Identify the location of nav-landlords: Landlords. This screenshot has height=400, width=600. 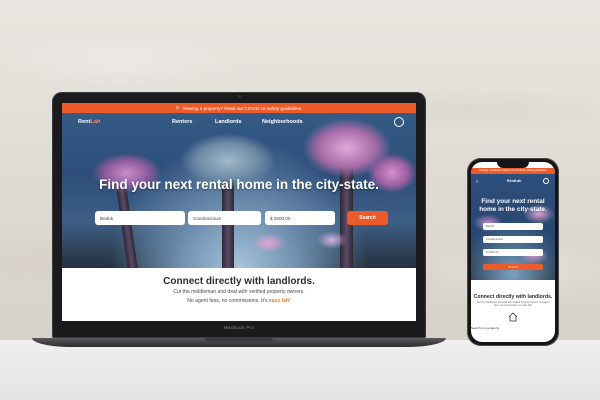
(228, 122).